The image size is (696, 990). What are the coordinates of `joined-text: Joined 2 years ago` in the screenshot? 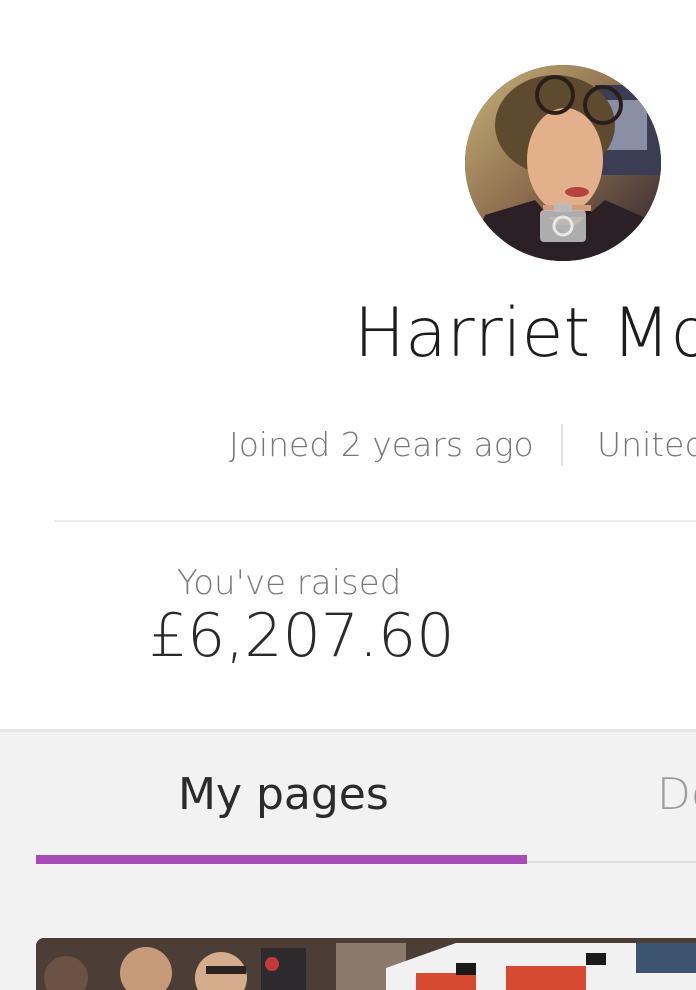 It's located at (381, 444).